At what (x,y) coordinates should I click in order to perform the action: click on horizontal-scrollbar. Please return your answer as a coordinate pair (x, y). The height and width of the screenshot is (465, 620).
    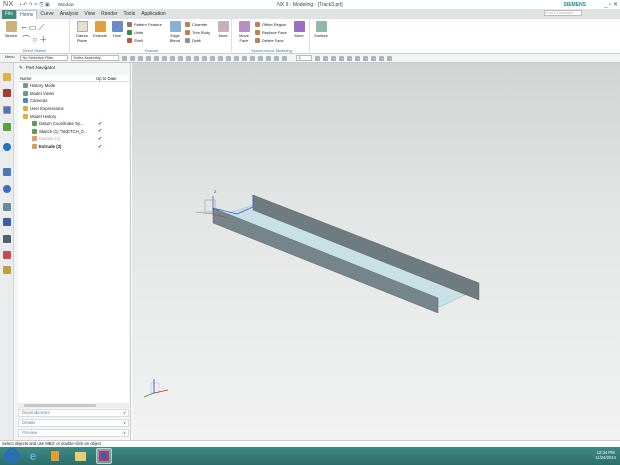
    Looking at the image, I should click on (73, 405).